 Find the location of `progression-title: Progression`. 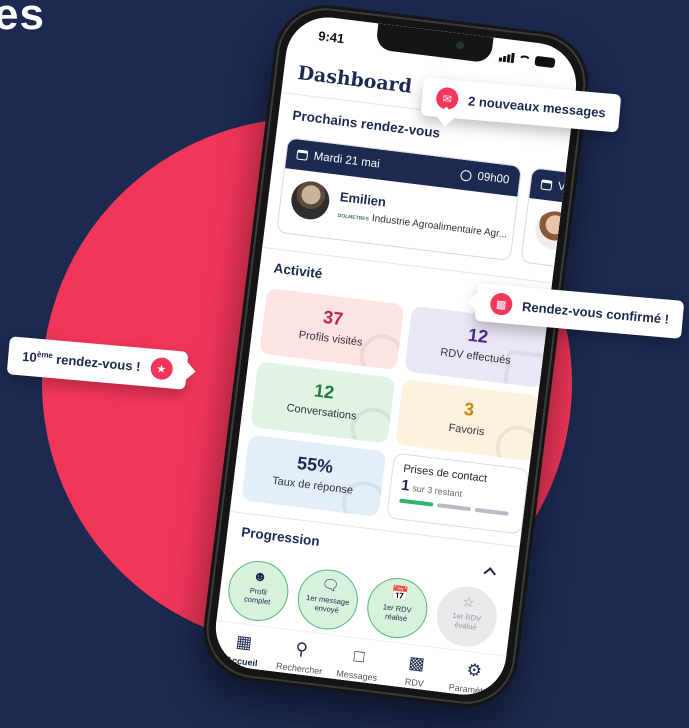

progression-title: Progression is located at coordinates (280, 537).